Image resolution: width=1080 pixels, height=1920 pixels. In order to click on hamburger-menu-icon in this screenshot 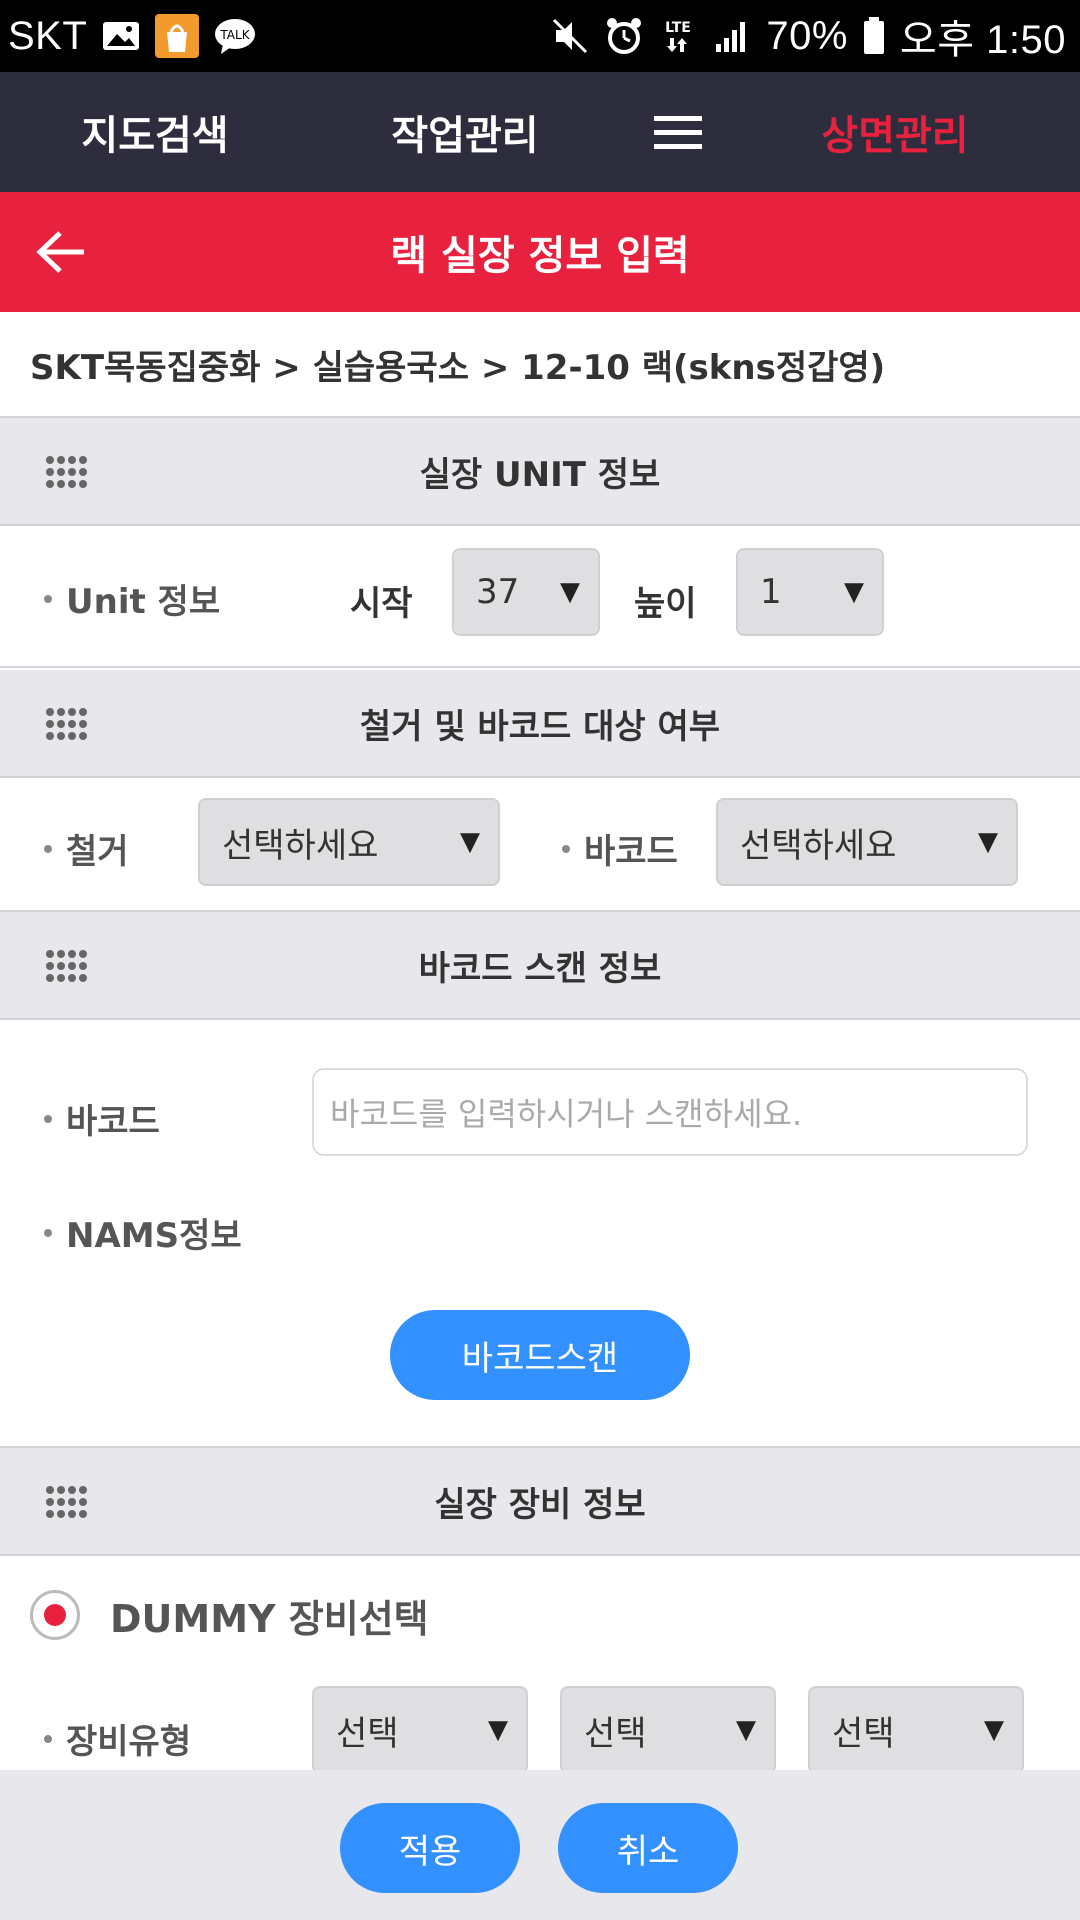, I will do `click(678, 132)`.